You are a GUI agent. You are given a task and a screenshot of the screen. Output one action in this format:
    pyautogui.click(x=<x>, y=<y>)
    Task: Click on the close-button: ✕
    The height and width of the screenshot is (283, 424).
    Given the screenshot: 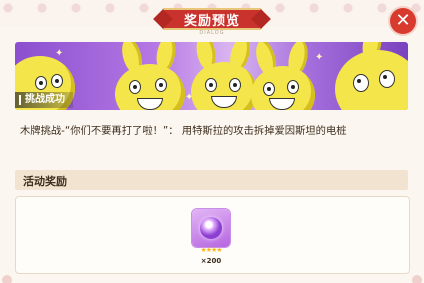 What is the action you would take?
    pyautogui.click(x=403, y=21)
    